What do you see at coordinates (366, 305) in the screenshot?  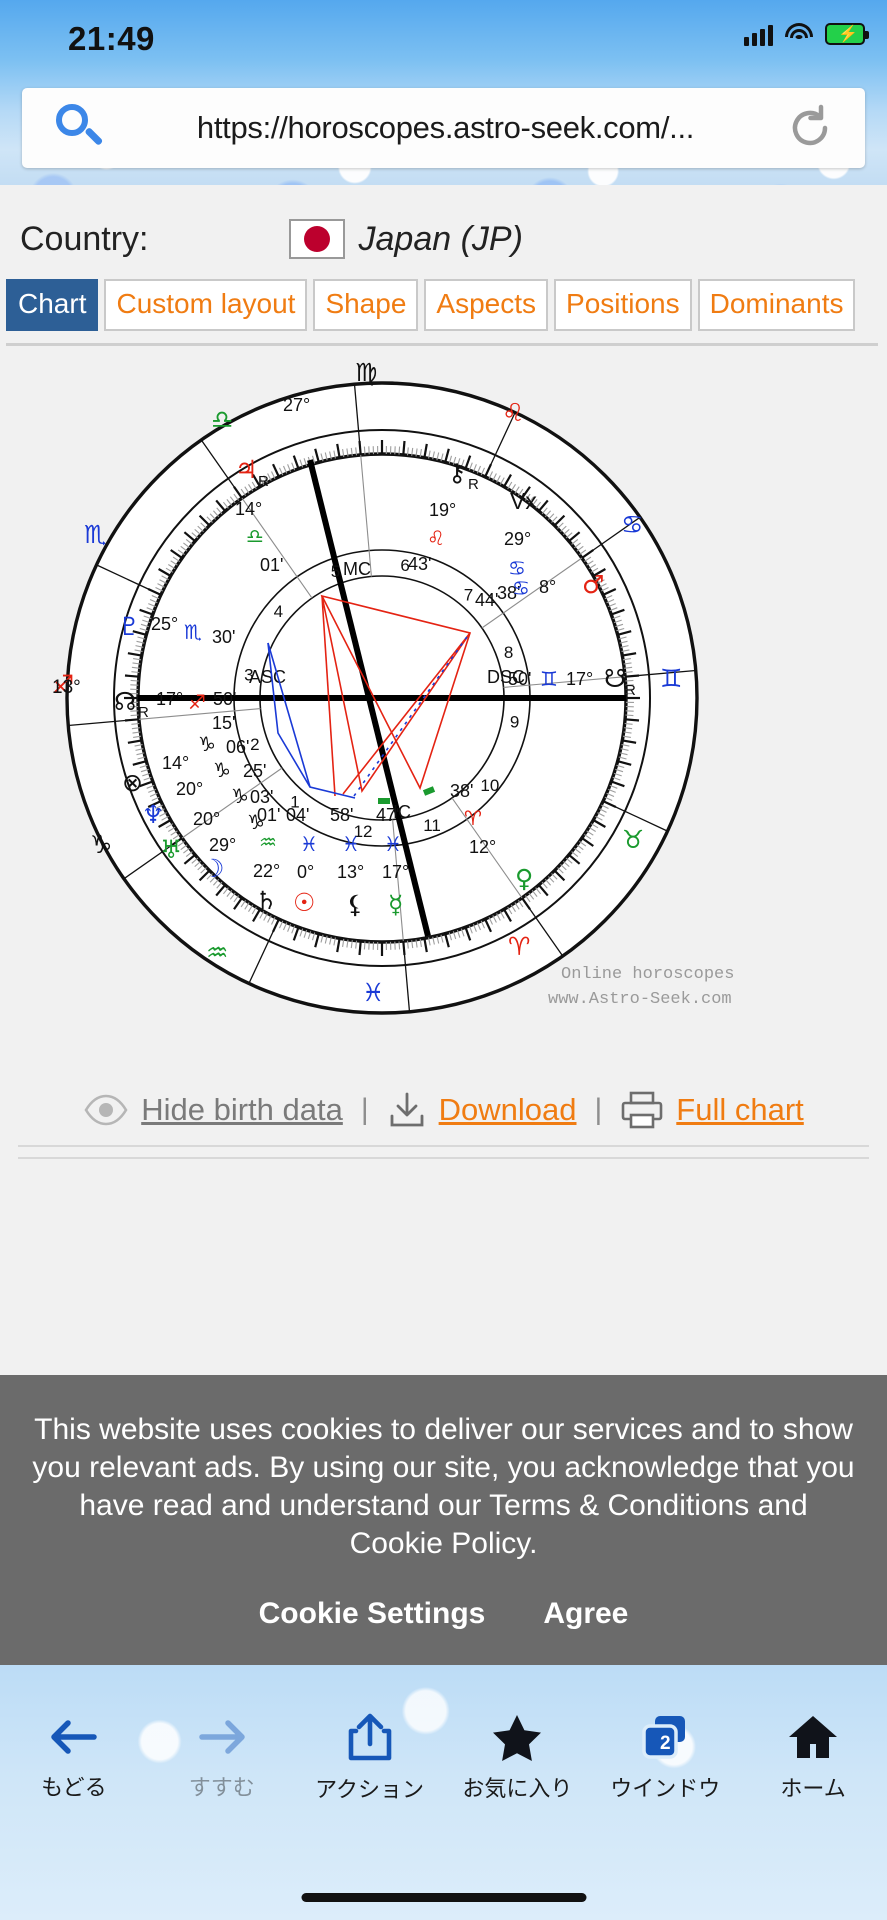 I see `tab-shape: Shape` at bounding box center [366, 305].